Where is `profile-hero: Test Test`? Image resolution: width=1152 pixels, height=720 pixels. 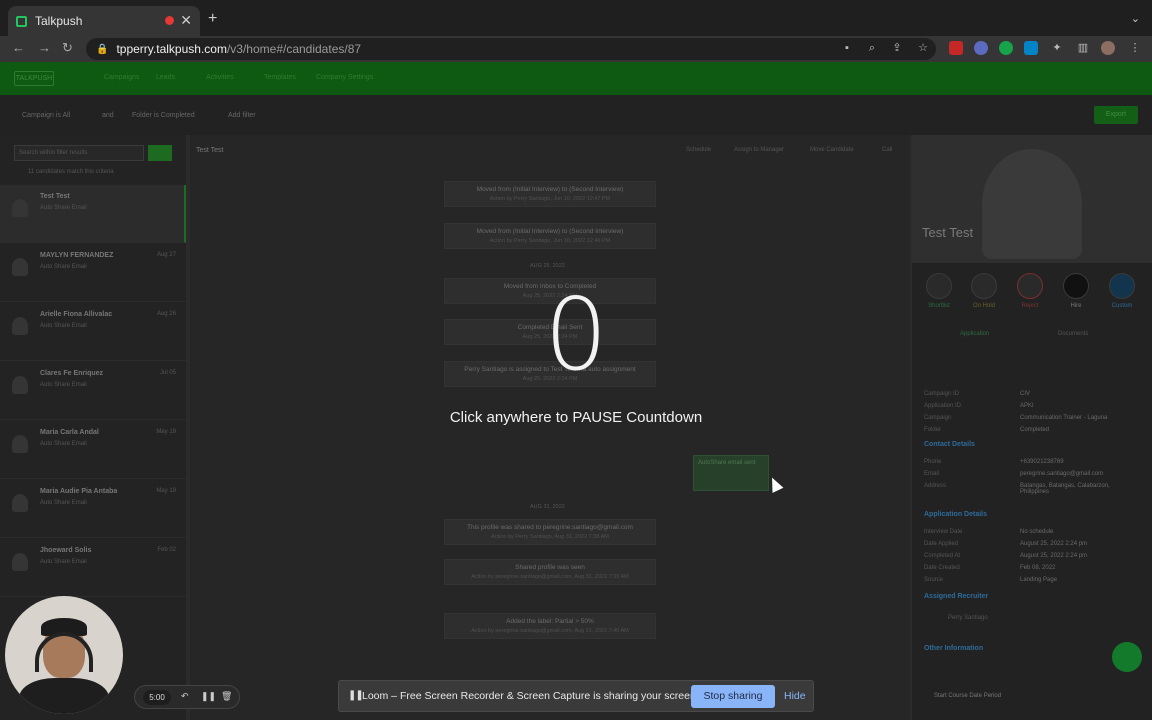 profile-hero: Test Test is located at coordinates (1032, 199).